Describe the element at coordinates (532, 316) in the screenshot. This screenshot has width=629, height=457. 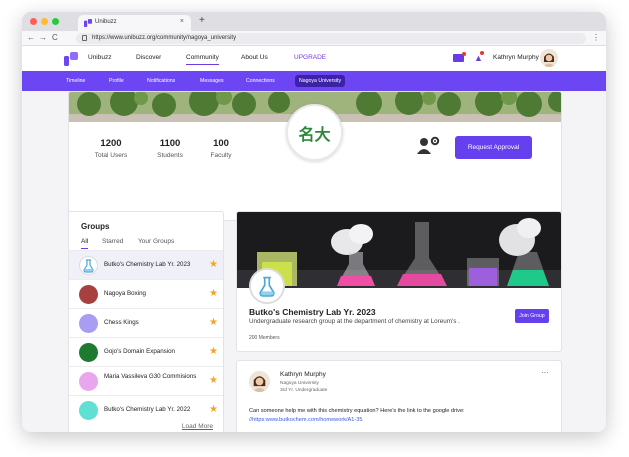
I see `join-group-button: Join Group` at that location.